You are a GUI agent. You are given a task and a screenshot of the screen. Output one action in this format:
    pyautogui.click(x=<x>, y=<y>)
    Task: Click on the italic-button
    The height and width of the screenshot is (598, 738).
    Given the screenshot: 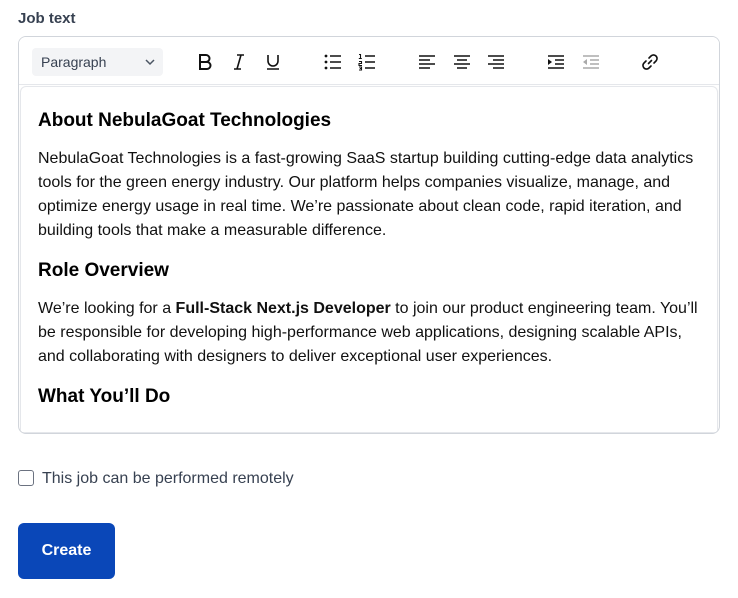 What is the action you would take?
    pyautogui.click(x=239, y=62)
    